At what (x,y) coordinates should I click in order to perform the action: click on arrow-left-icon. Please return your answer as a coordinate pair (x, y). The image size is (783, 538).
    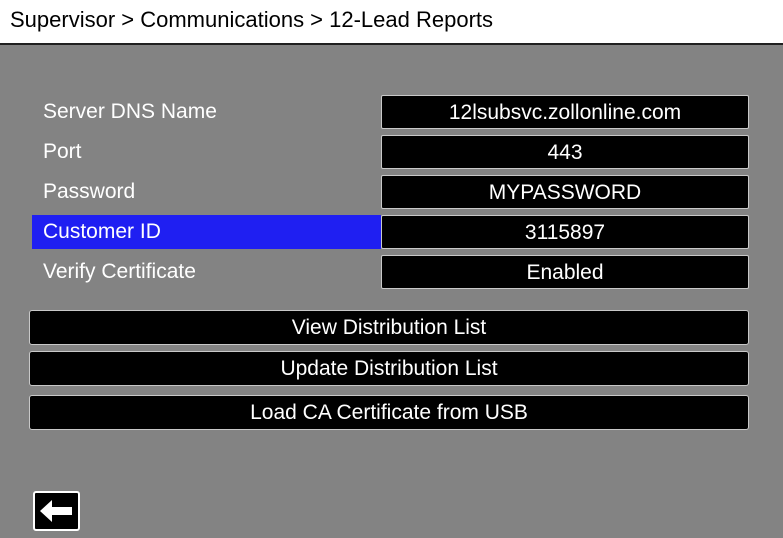
    Looking at the image, I should click on (56, 511).